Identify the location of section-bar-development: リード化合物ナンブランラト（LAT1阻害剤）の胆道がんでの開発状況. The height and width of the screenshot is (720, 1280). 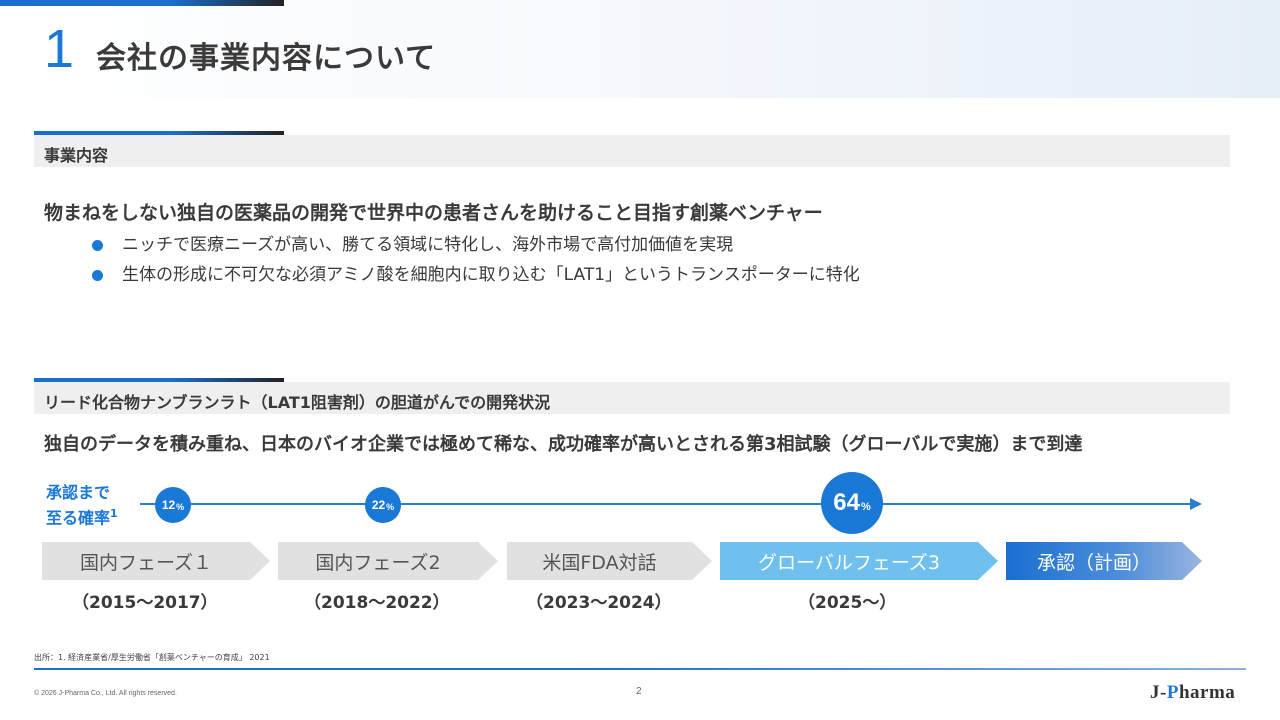
(632, 396).